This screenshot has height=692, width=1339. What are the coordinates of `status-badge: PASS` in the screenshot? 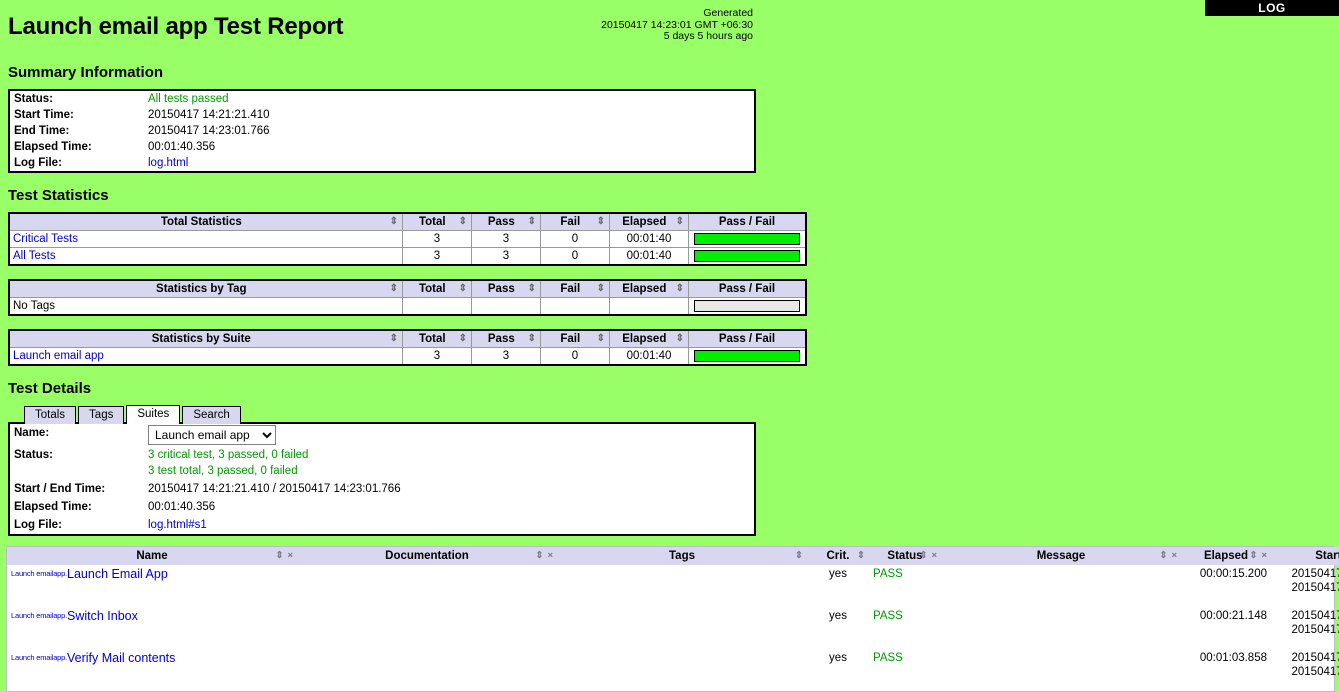 It's located at (888, 574).